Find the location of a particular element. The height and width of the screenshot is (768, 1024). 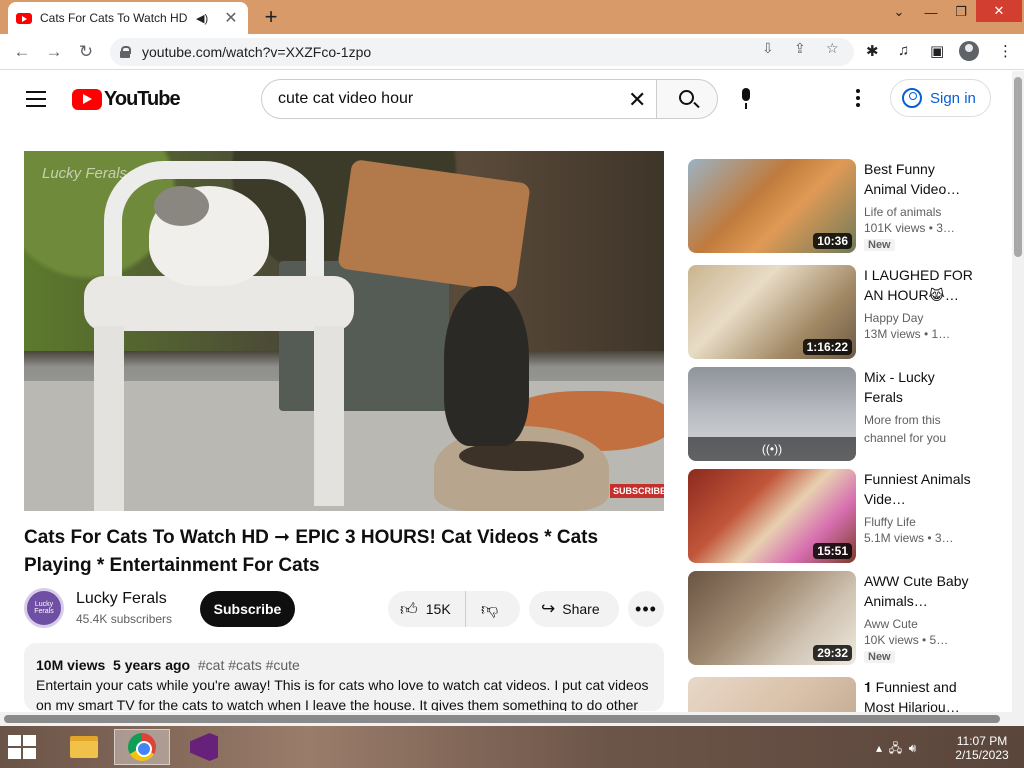

search-button is located at coordinates (687, 99).